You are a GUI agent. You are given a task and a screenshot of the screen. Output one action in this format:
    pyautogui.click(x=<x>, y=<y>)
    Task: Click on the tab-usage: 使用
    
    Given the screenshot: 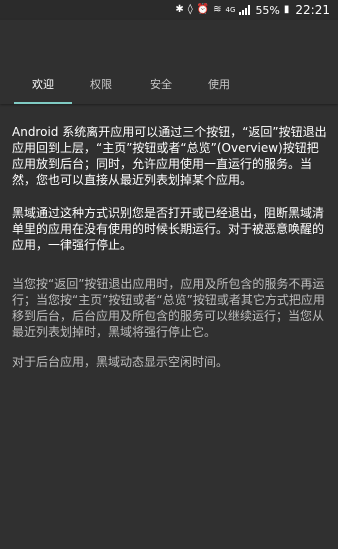 What is the action you would take?
    pyautogui.click(x=219, y=90)
    